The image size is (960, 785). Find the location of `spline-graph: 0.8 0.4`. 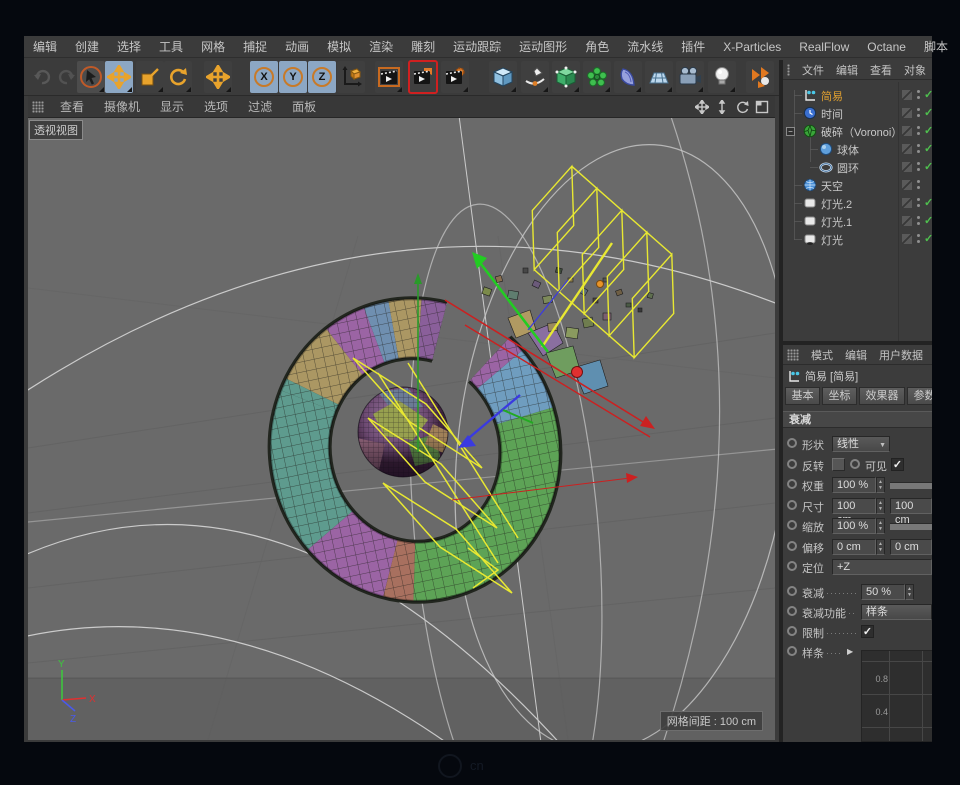

spline-graph: 0.8 0.4 is located at coordinates (896, 696).